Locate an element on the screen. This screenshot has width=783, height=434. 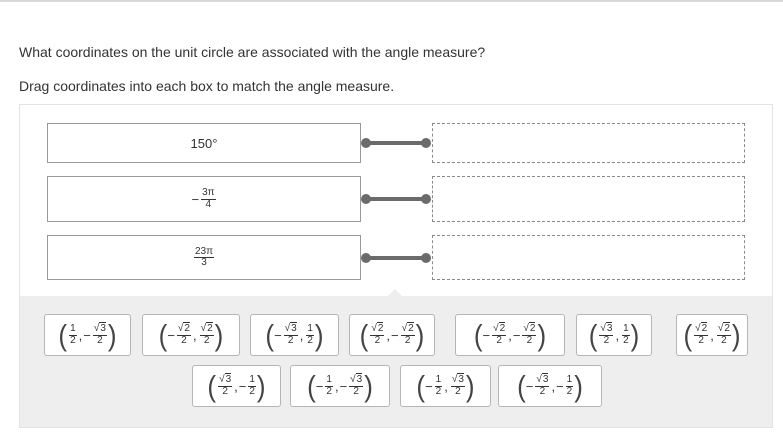
angle-prompt-box: − 3π 4 is located at coordinates (204, 199).